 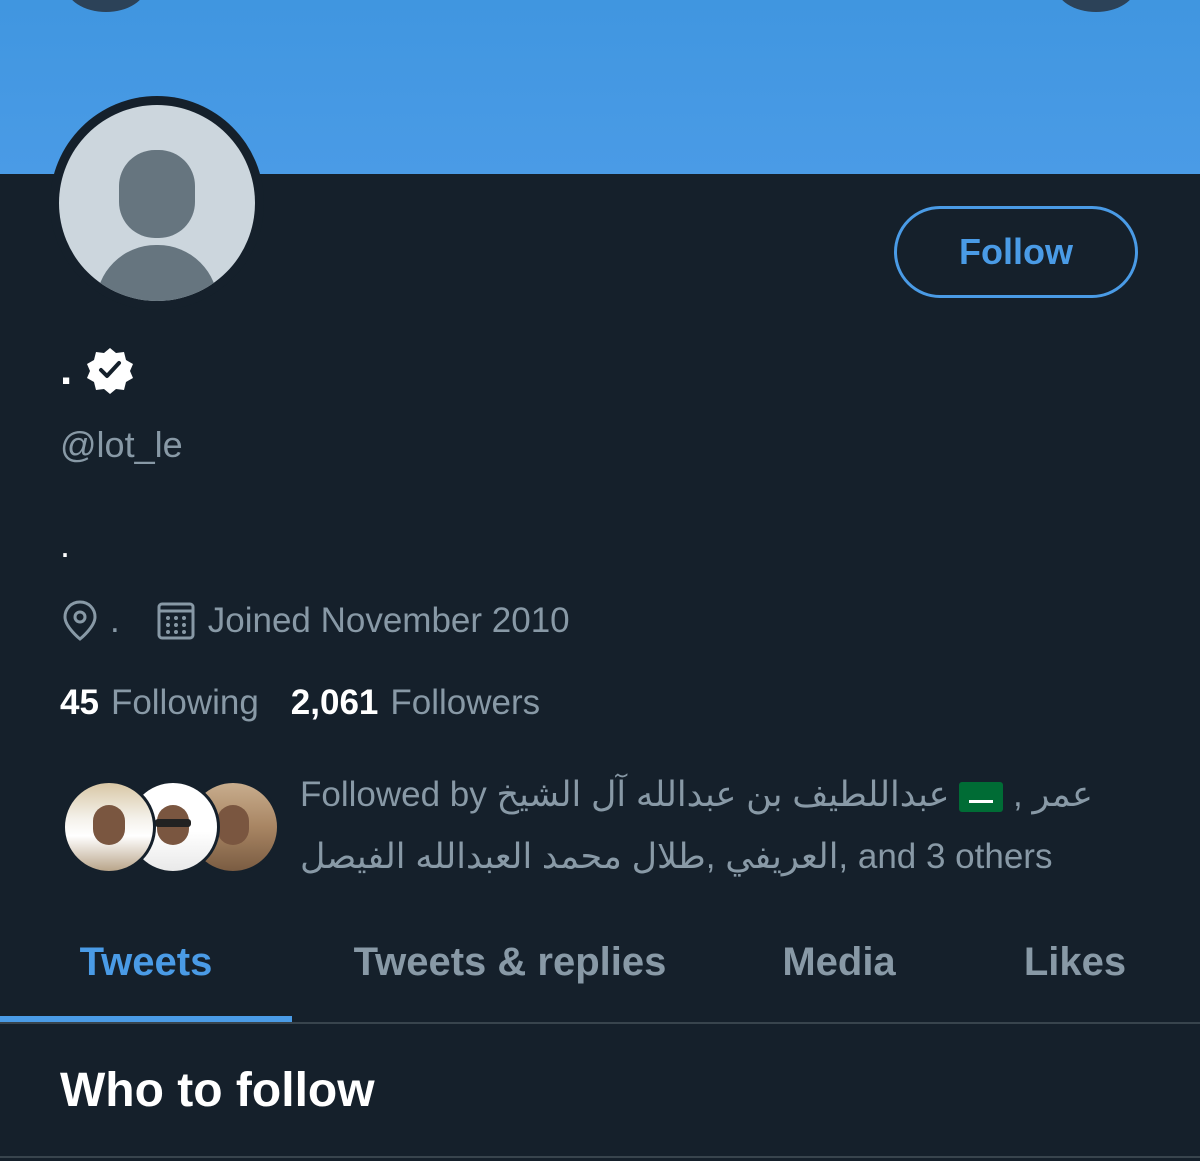 What do you see at coordinates (109, 827) in the screenshot?
I see `follower-avatar` at bounding box center [109, 827].